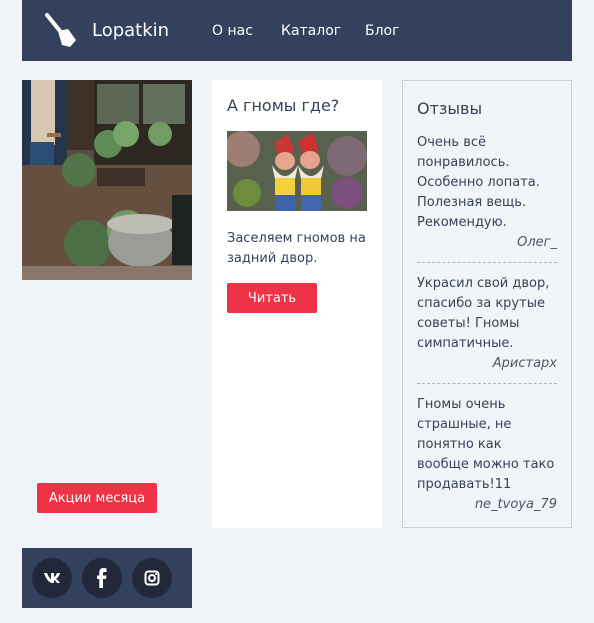 The width and height of the screenshot is (594, 623). I want to click on article-description: Заселяем гномов на задний двор., so click(296, 248).